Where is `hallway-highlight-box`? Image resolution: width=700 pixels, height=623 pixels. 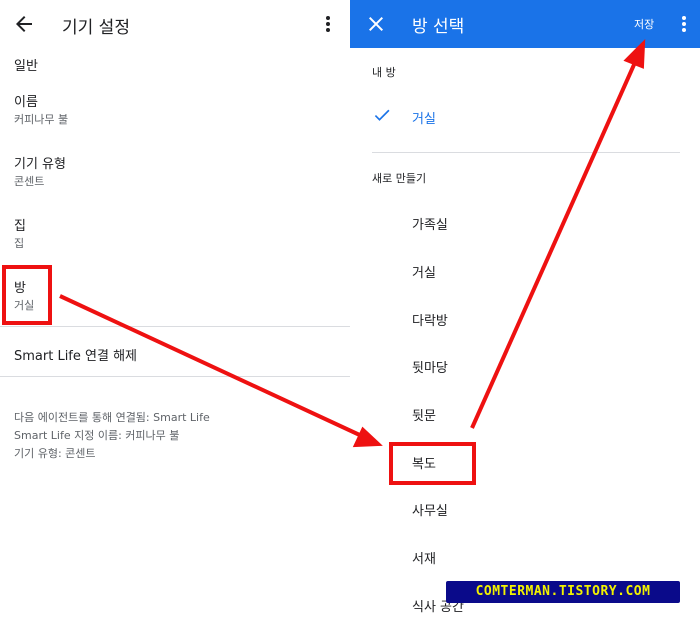 hallway-highlight-box is located at coordinates (432, 463).